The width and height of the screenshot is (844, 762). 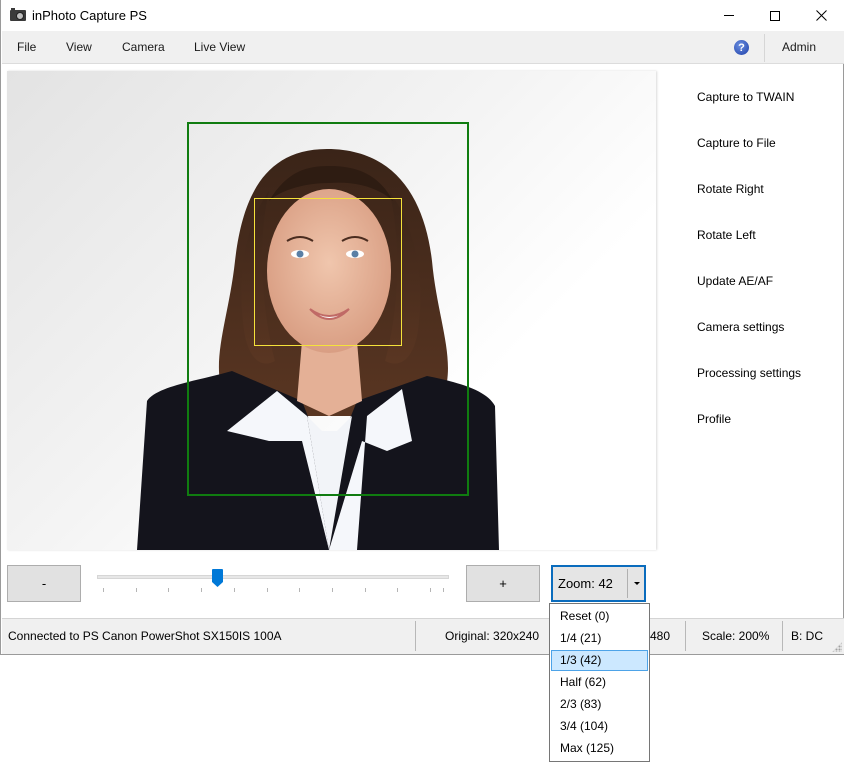 I want to click on close-icon, so click(x=821, y=15).